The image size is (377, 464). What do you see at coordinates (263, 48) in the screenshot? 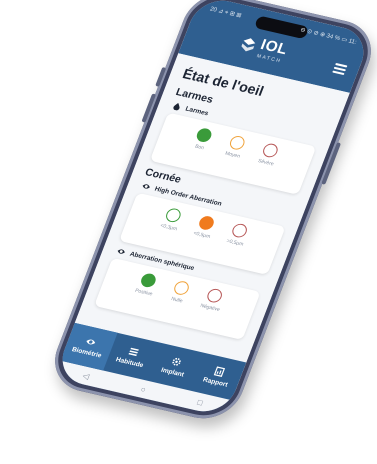
I see `app-logo: IOL MATCH` at bounding box center [263, 48].